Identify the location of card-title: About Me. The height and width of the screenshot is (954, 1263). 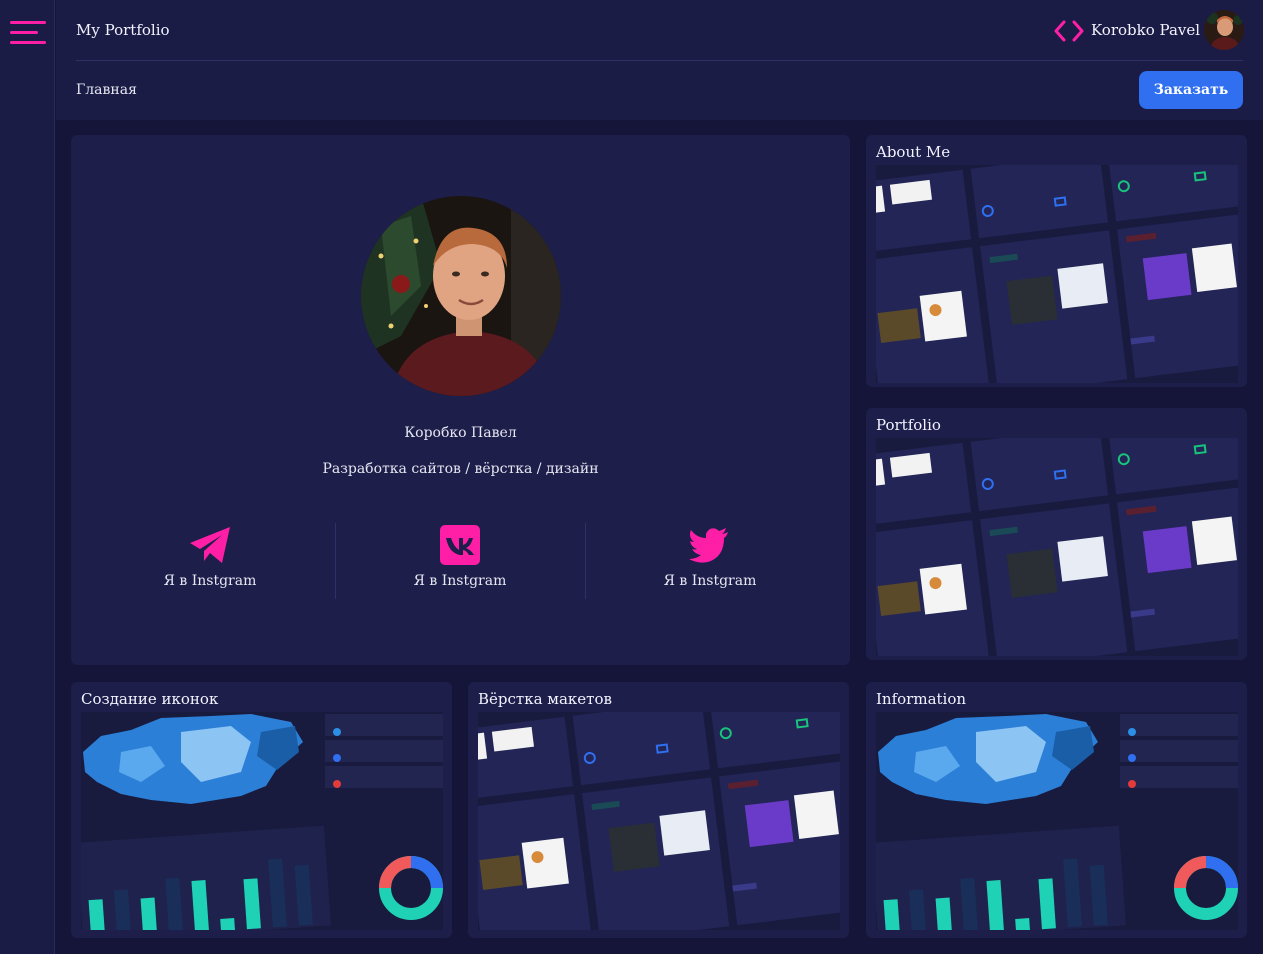
(913, 152).